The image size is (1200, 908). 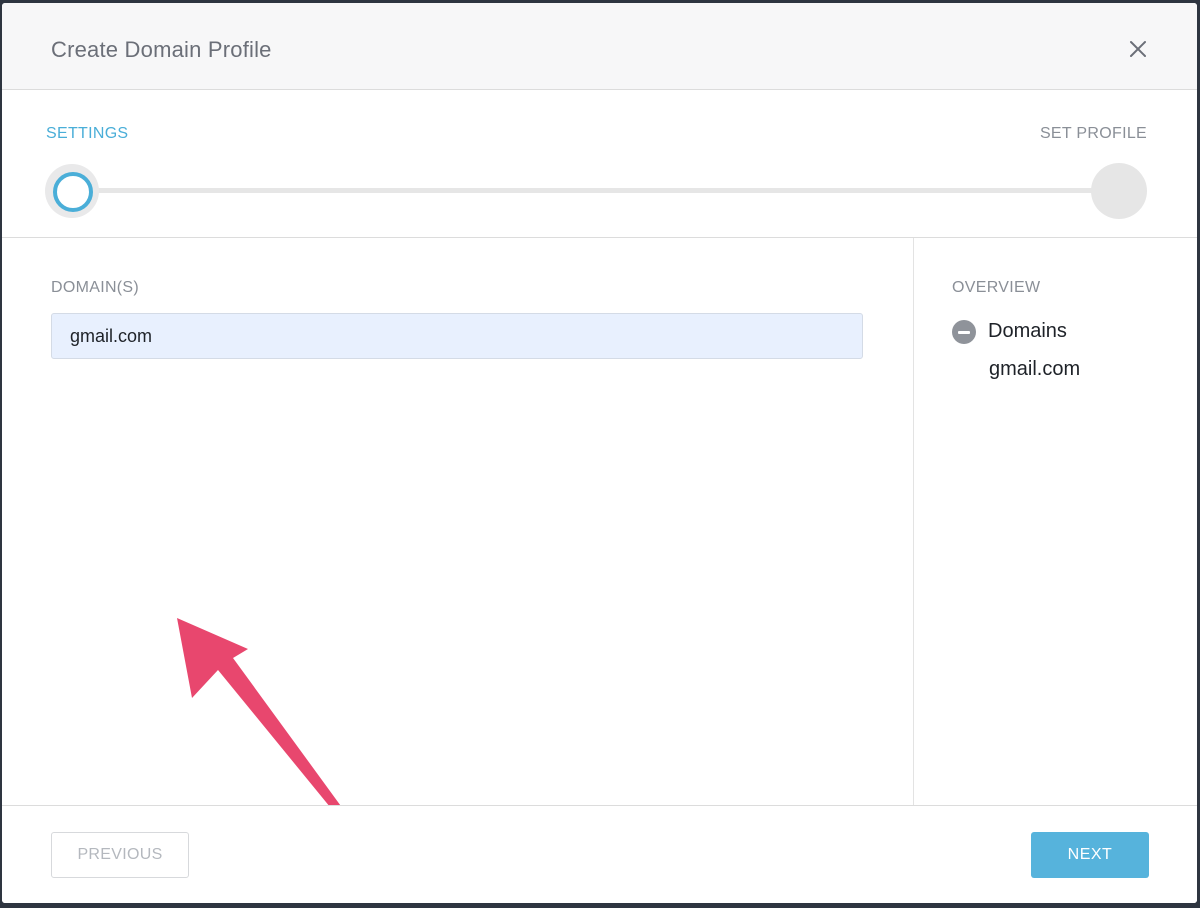 I want to click on overview-domains-title: Domains, so click(x=1027, y=331).